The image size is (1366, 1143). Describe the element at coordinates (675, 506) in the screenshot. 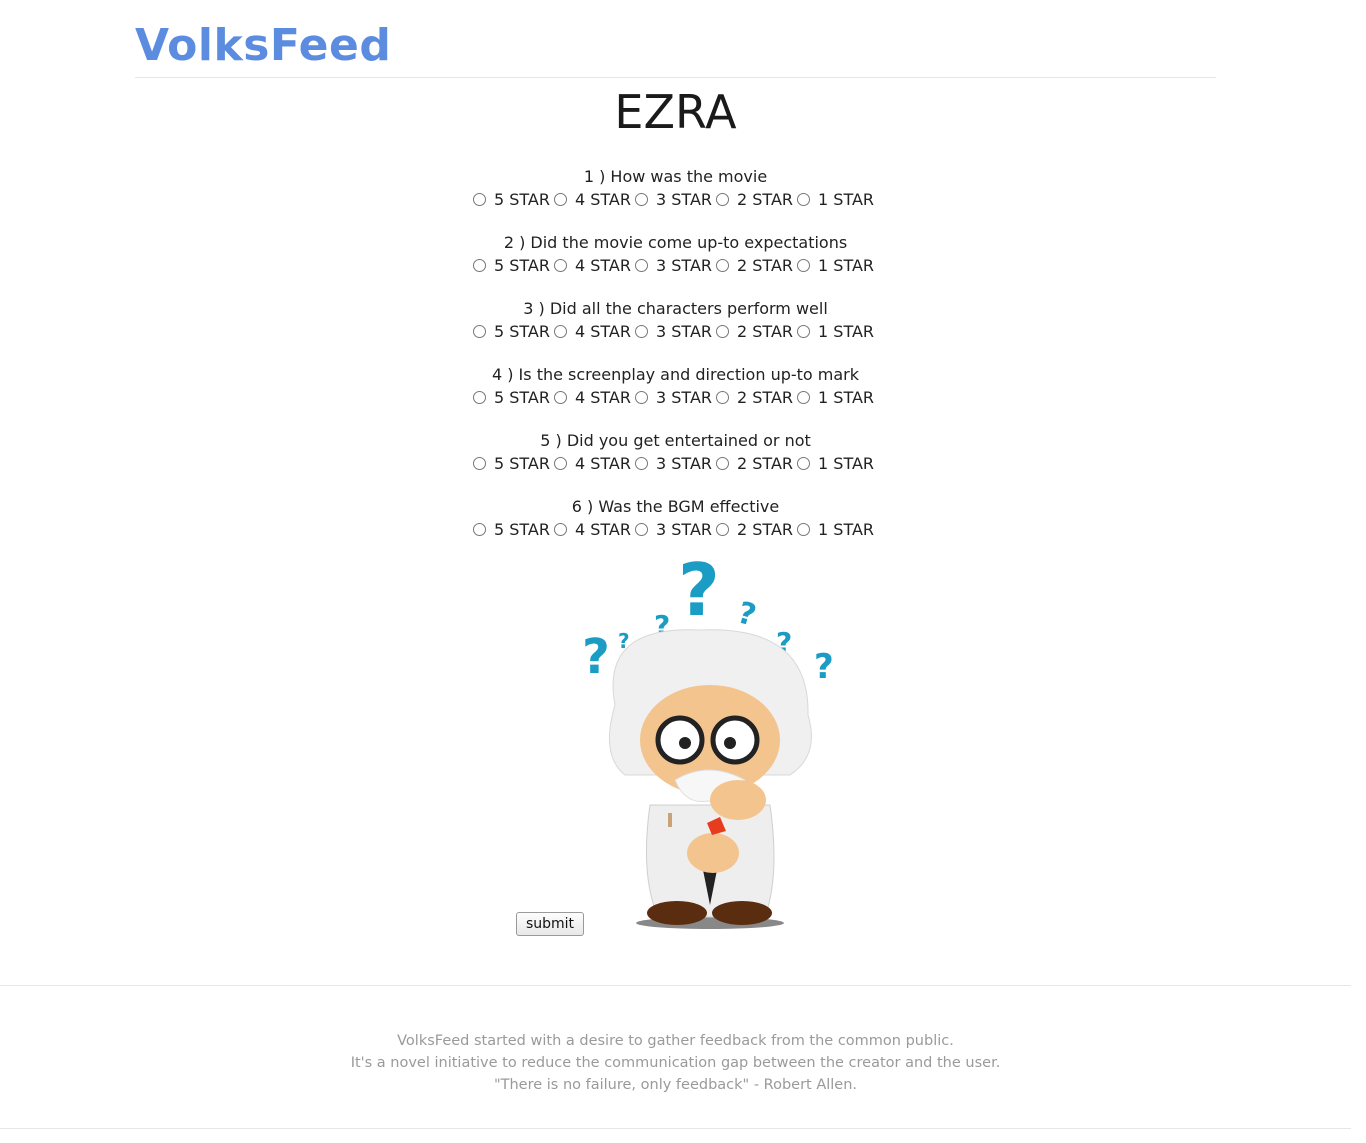

I see `question-text: 6 ) Was the BGM effective` at that location.